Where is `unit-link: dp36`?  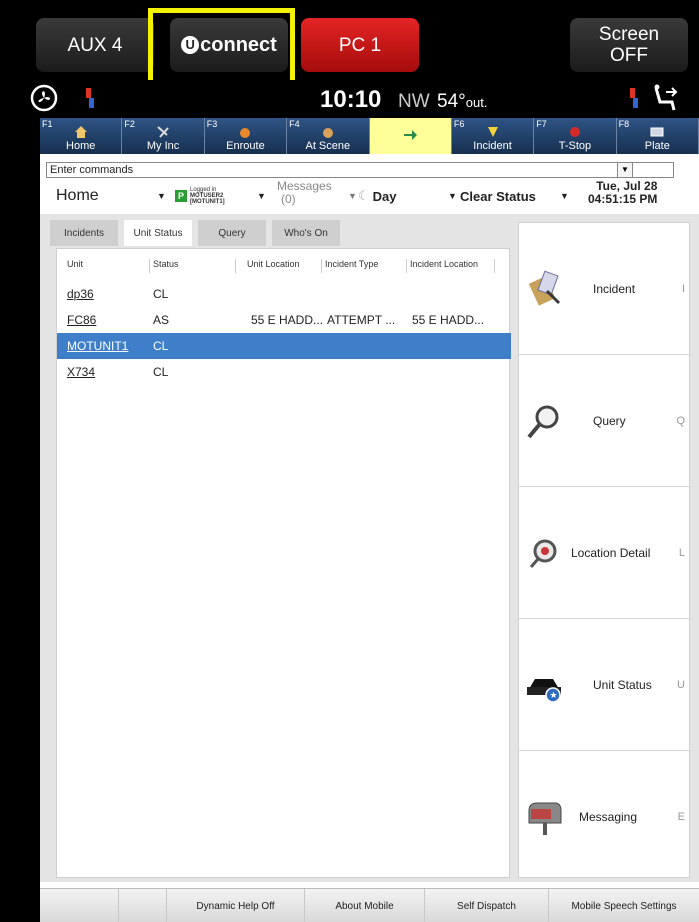
unit-link: dp36 is located at coordinates (107, 294).